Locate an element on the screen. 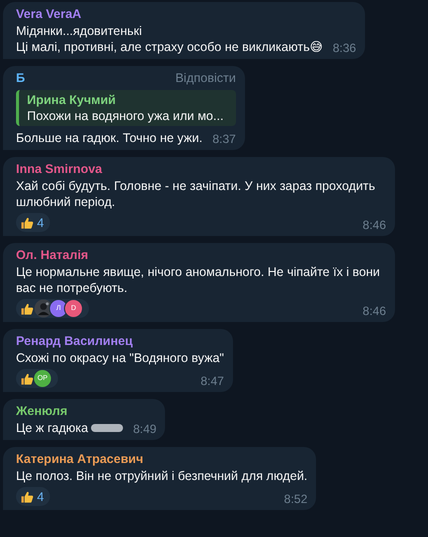 The width and height of the screenshot is (428, 537). sender-name: Б is located at coordinates (20, 78).